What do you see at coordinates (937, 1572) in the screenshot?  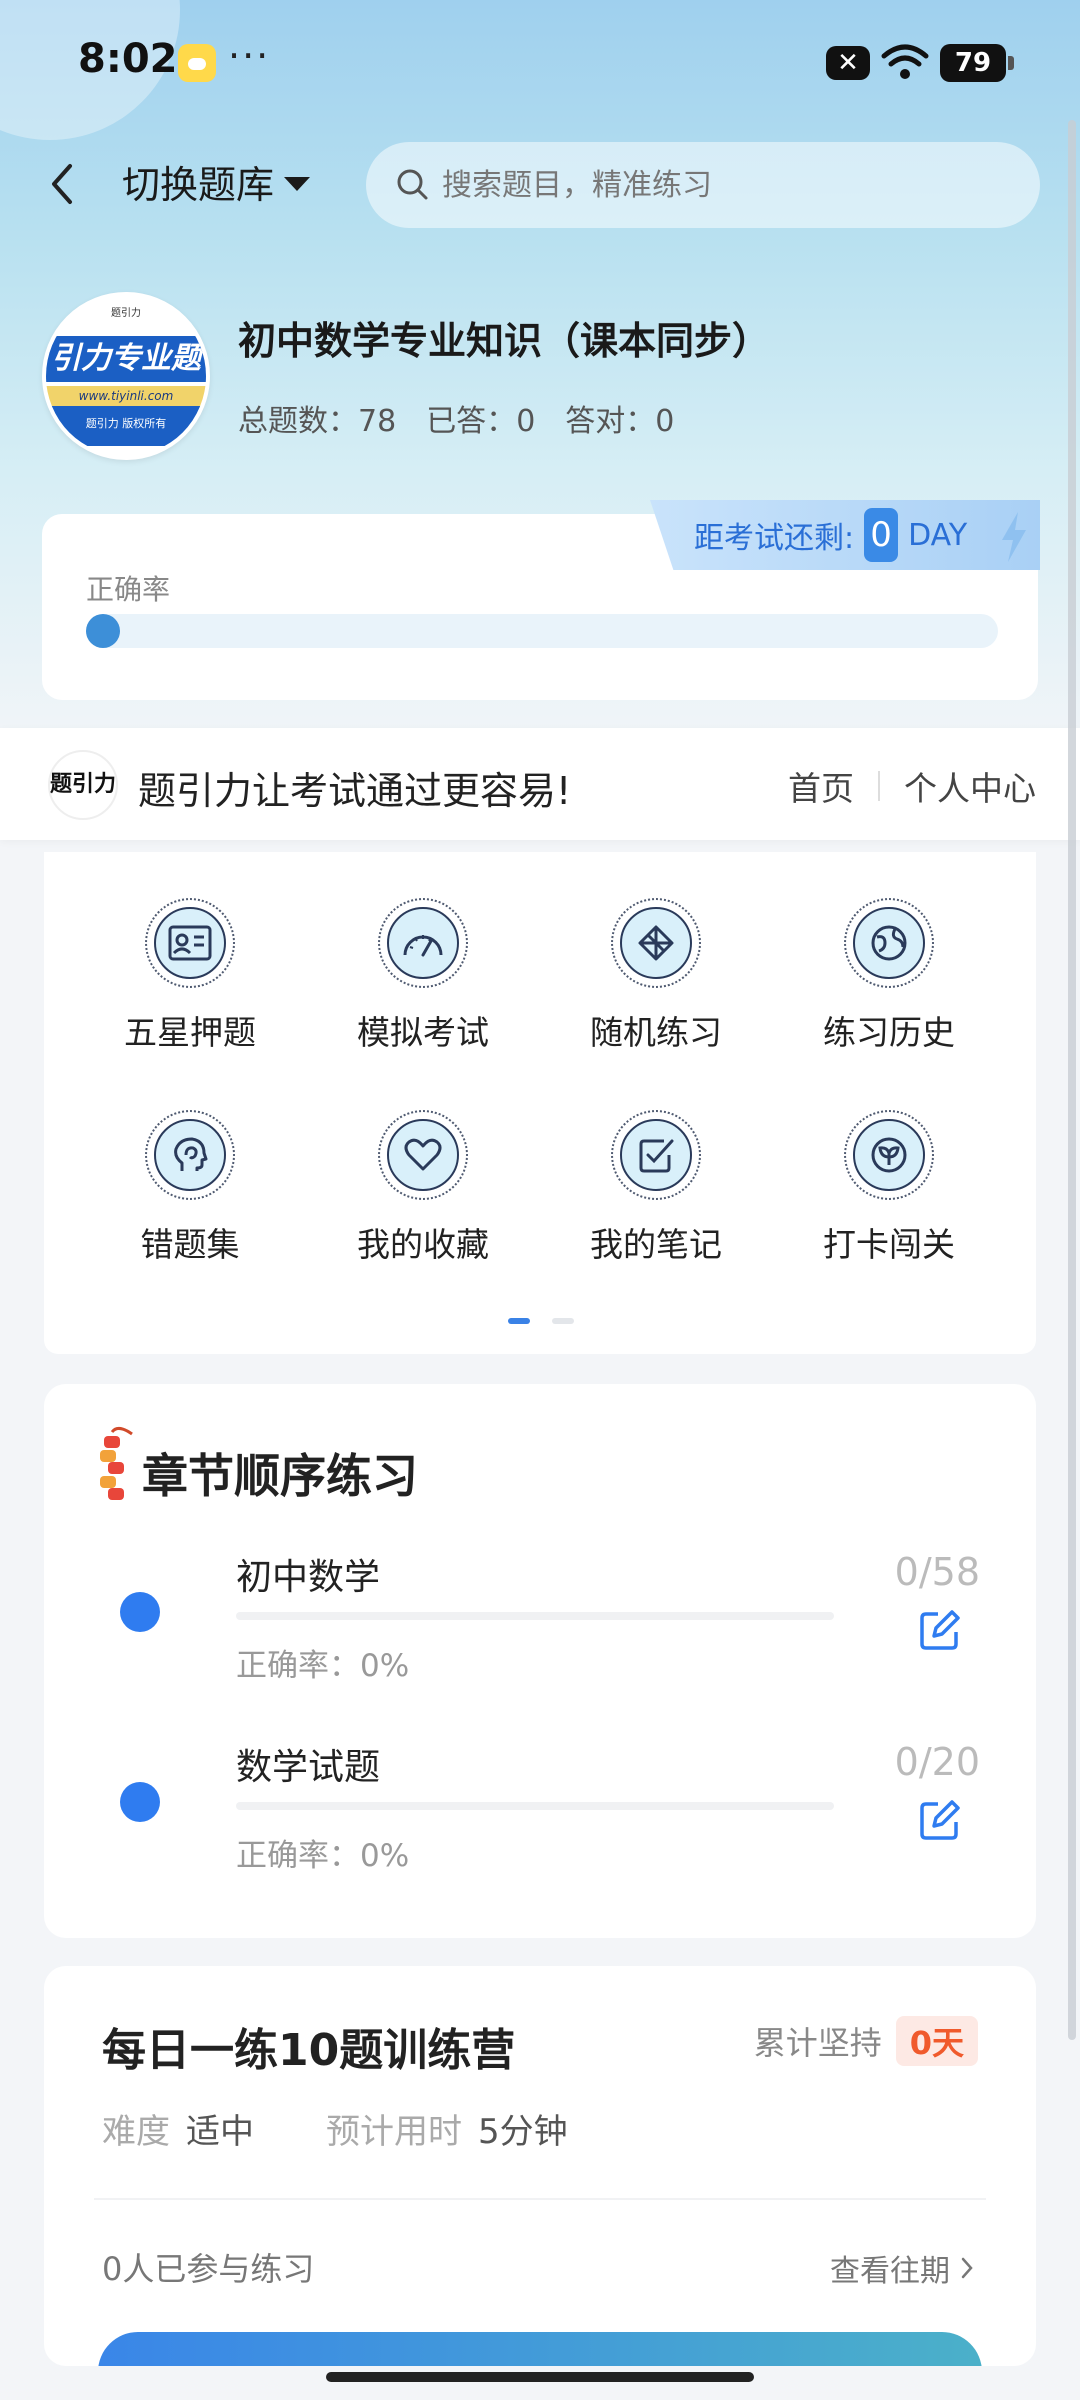 I see `chapter-count: 0/58` at bounding box center [937, 1572].